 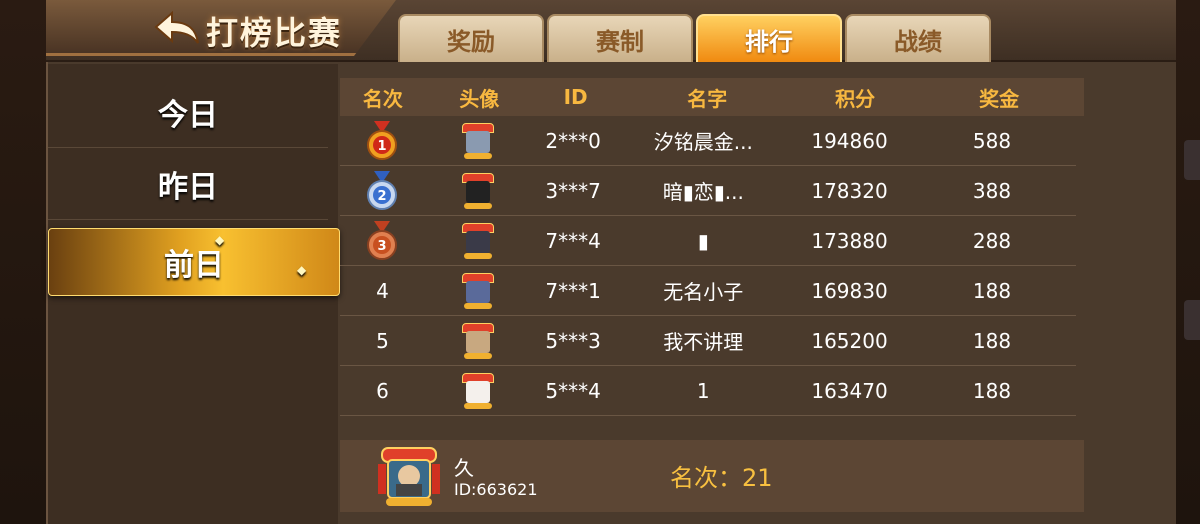 I want to click on rank-cell: 2, so click(x=382, y=190).